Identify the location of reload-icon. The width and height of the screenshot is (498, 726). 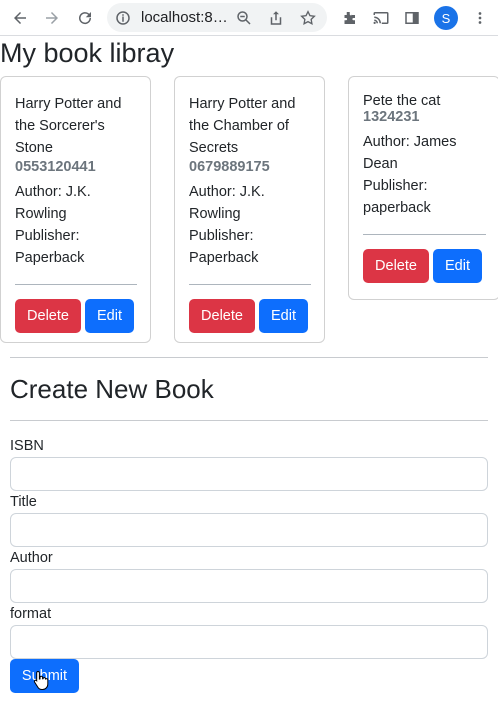
(85, 18).